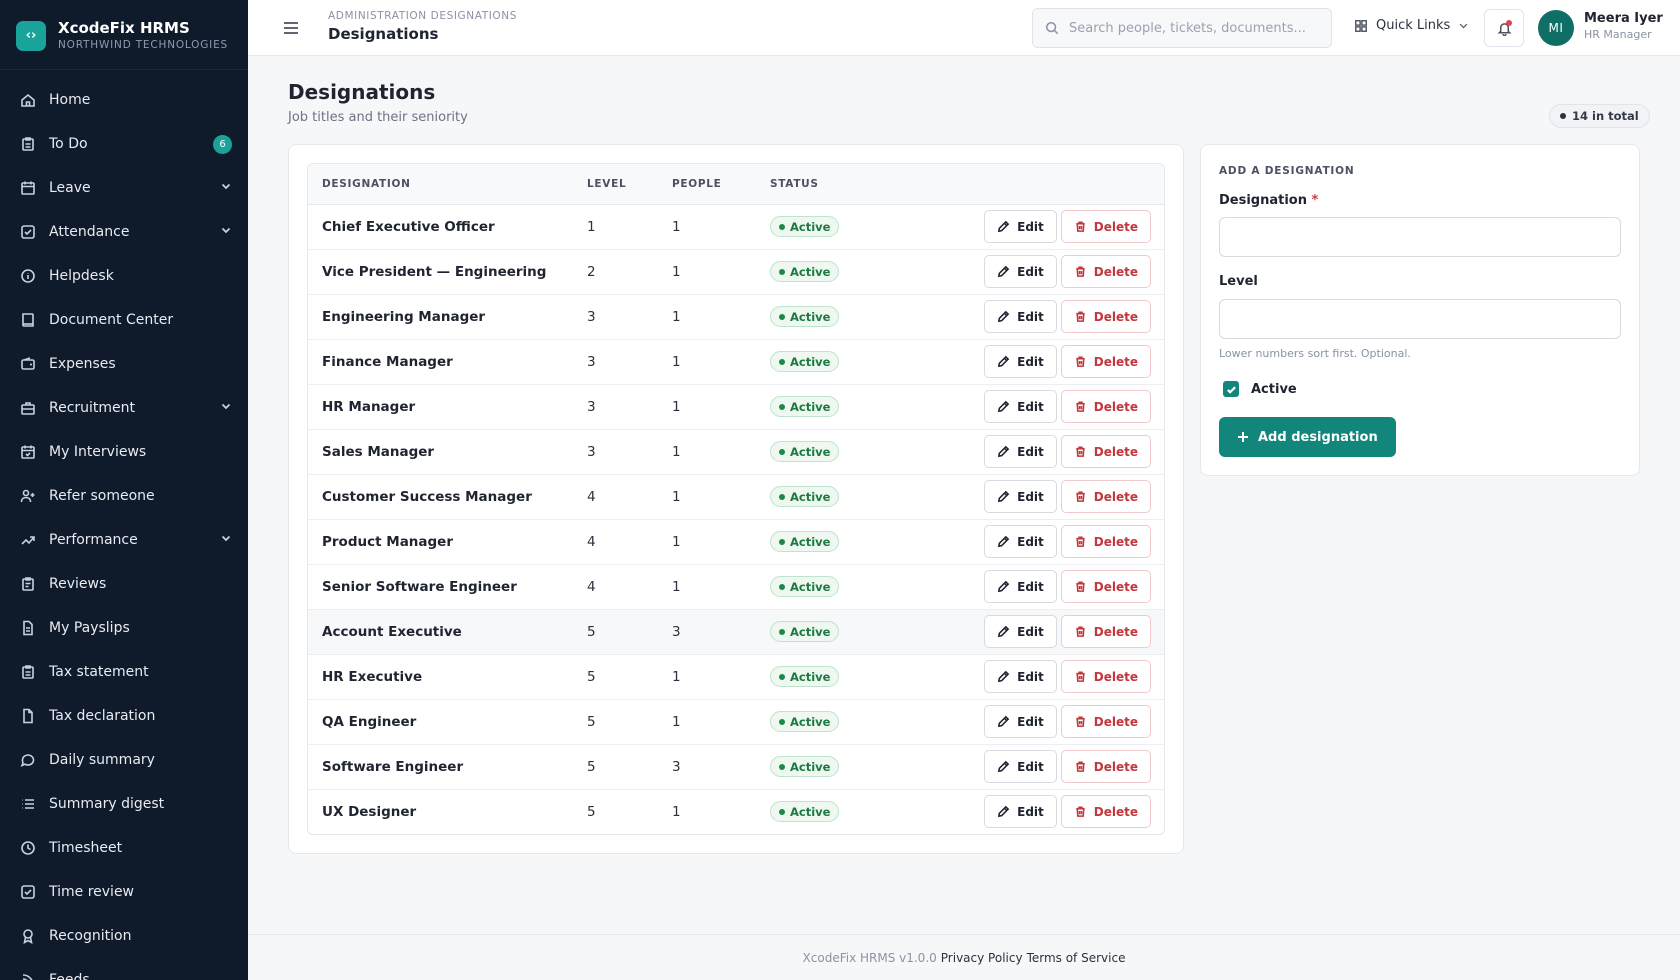 The image size is (1680, 980). What do you see at coordinates (124, 584) in the screenshot?
I see `sidebar-item-reviews: Reviews` at bounding box center [124, 584].